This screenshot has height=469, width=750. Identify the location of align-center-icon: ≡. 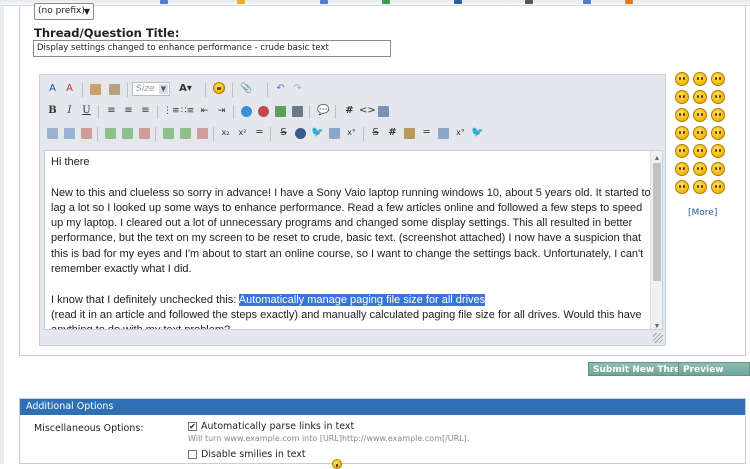
(128, 111).